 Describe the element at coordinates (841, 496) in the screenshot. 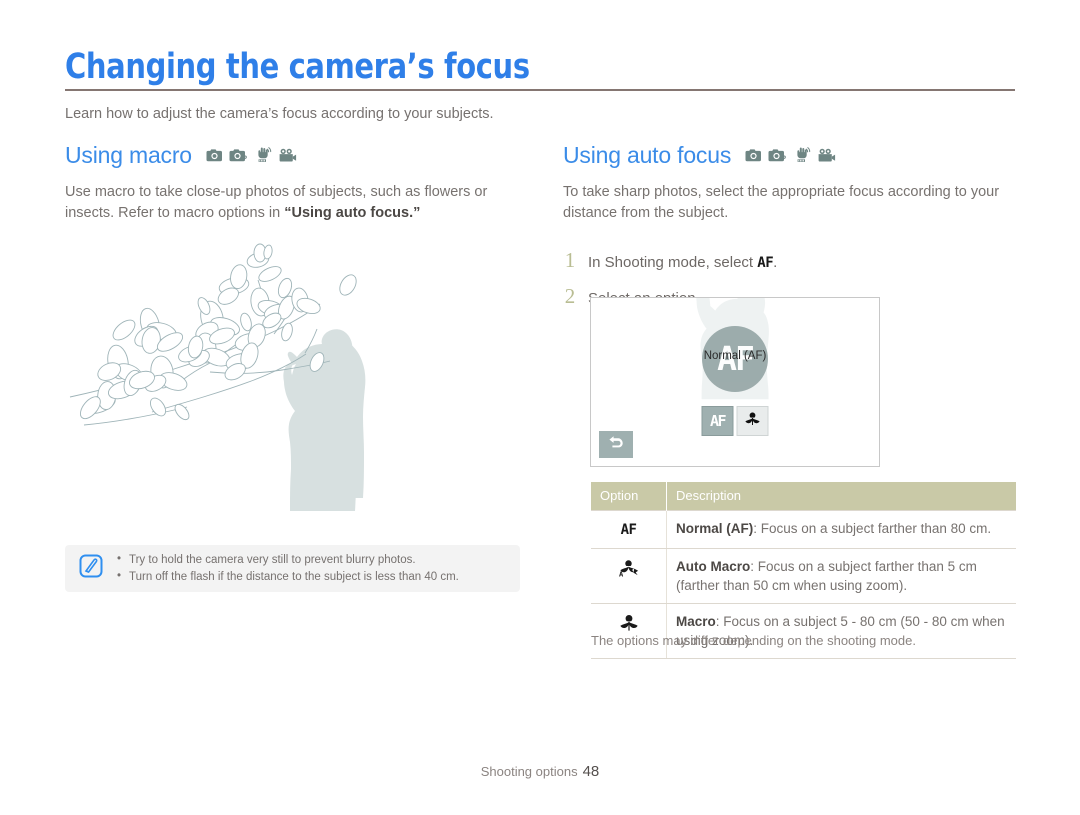

I see `column-header-description: Description` at that location.